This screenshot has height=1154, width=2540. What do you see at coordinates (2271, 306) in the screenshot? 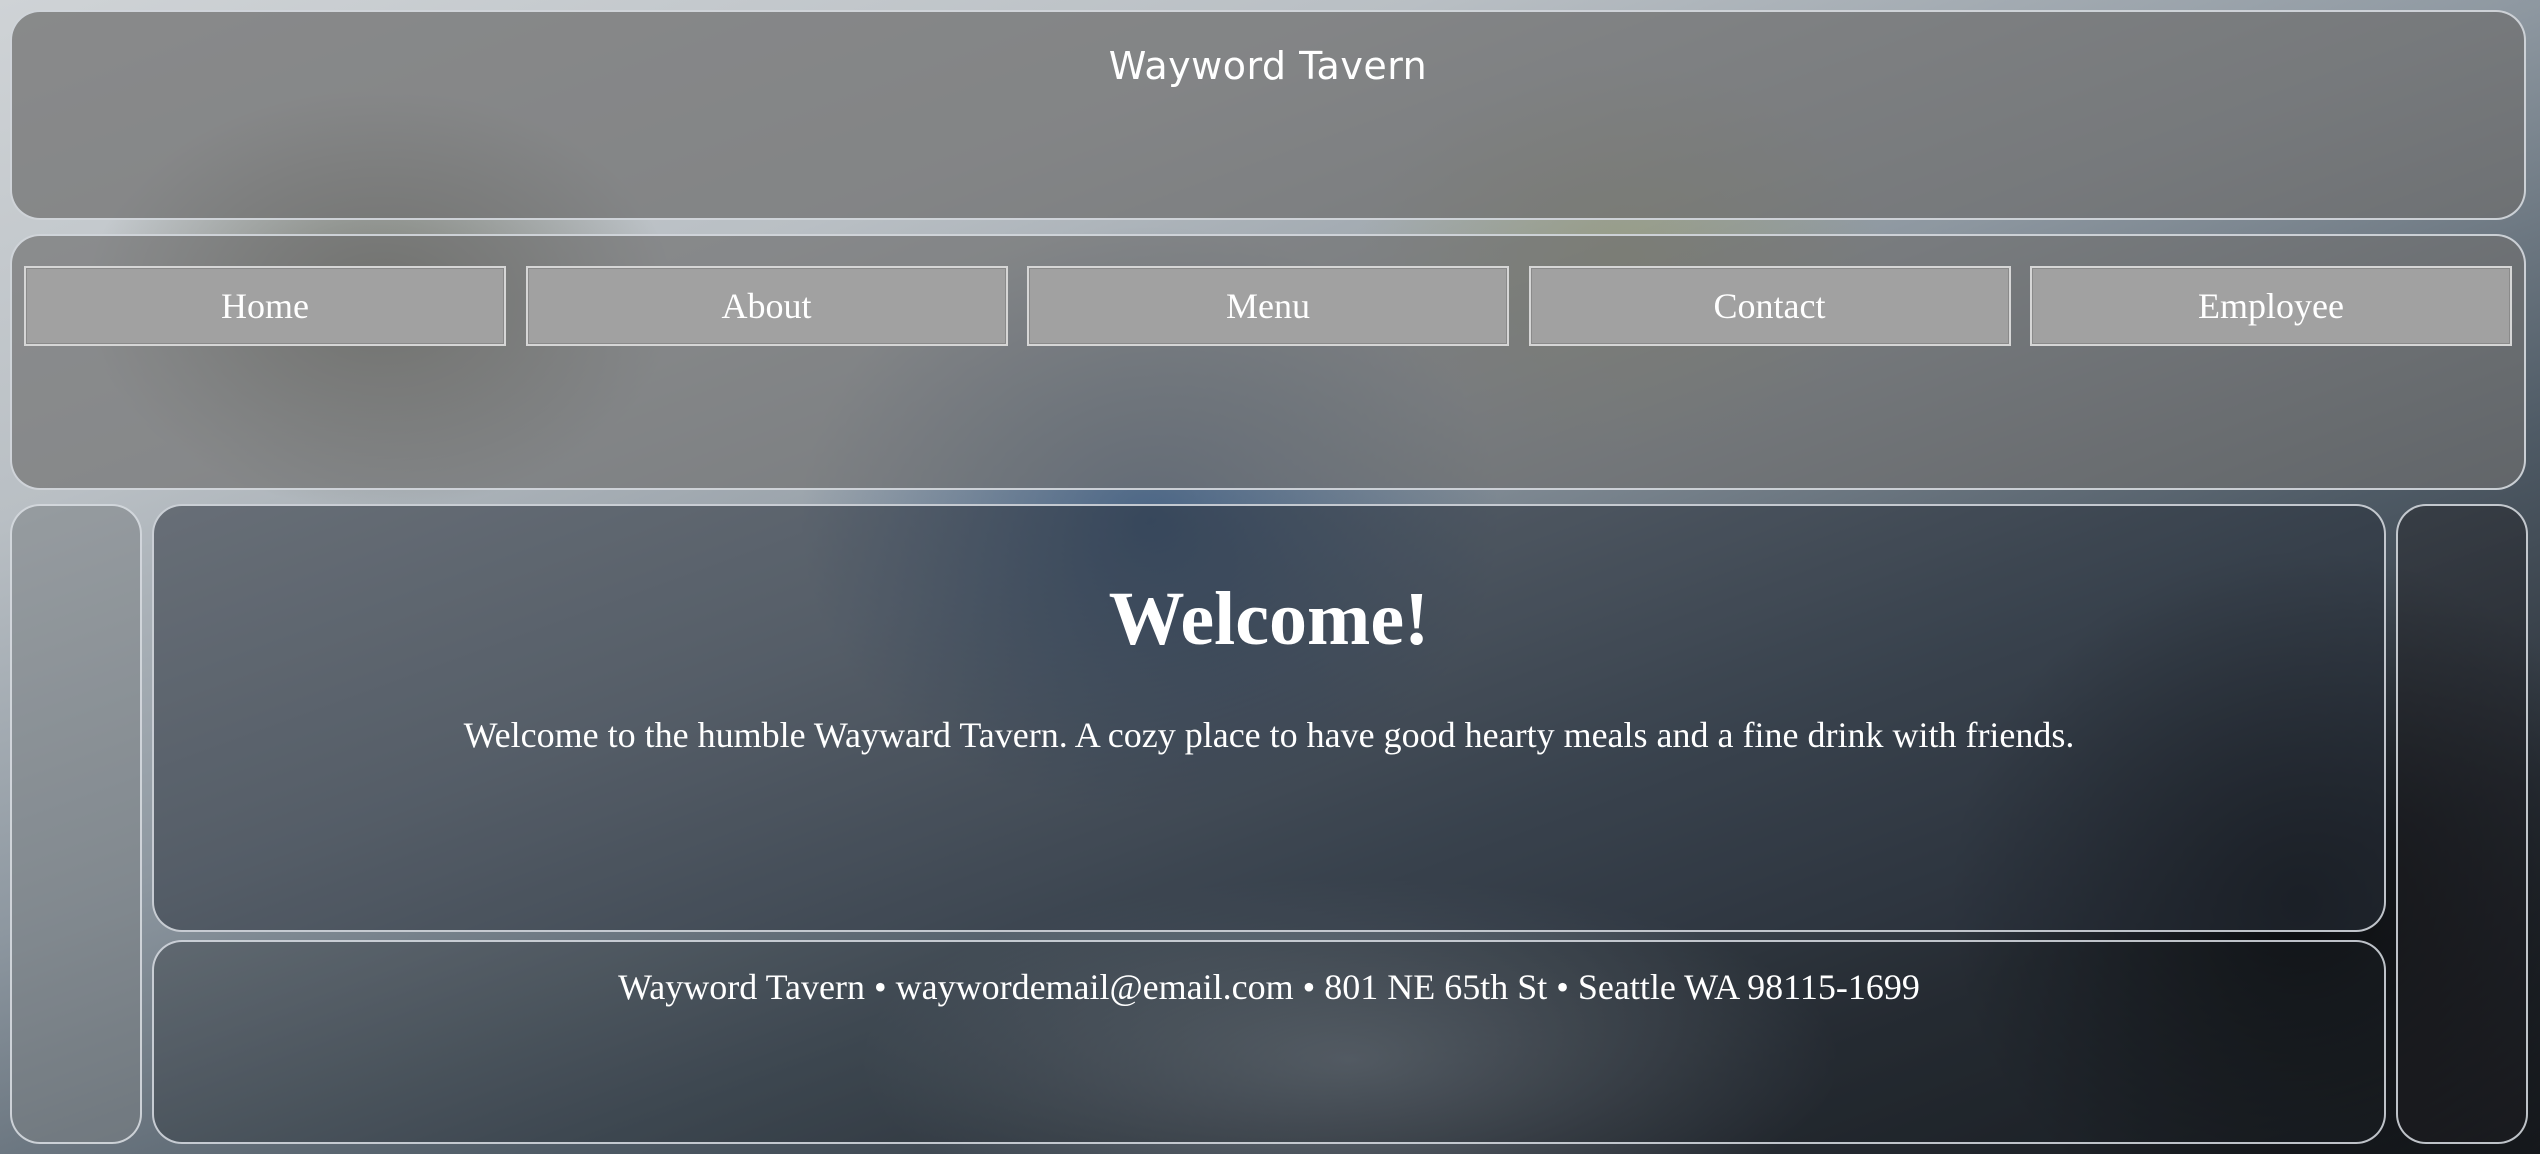
I see `nav-employee-button: Employee` at bounding box center [2271, 306].